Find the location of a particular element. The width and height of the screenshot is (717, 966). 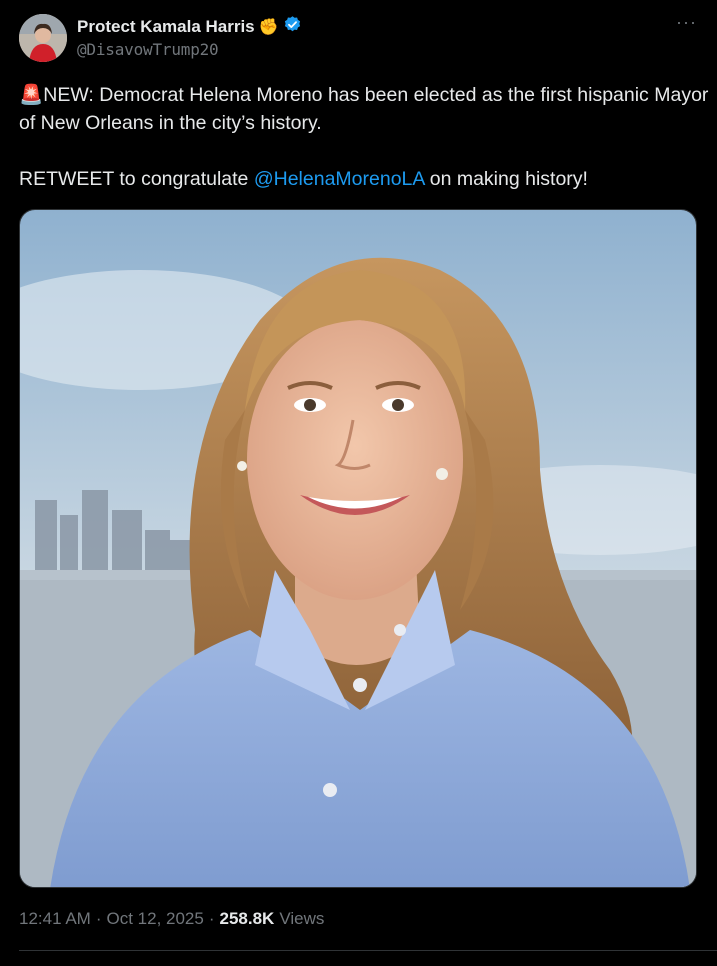

author-name-row: Protect Kamala Harris ✊ is located at coordinates (189, 27).